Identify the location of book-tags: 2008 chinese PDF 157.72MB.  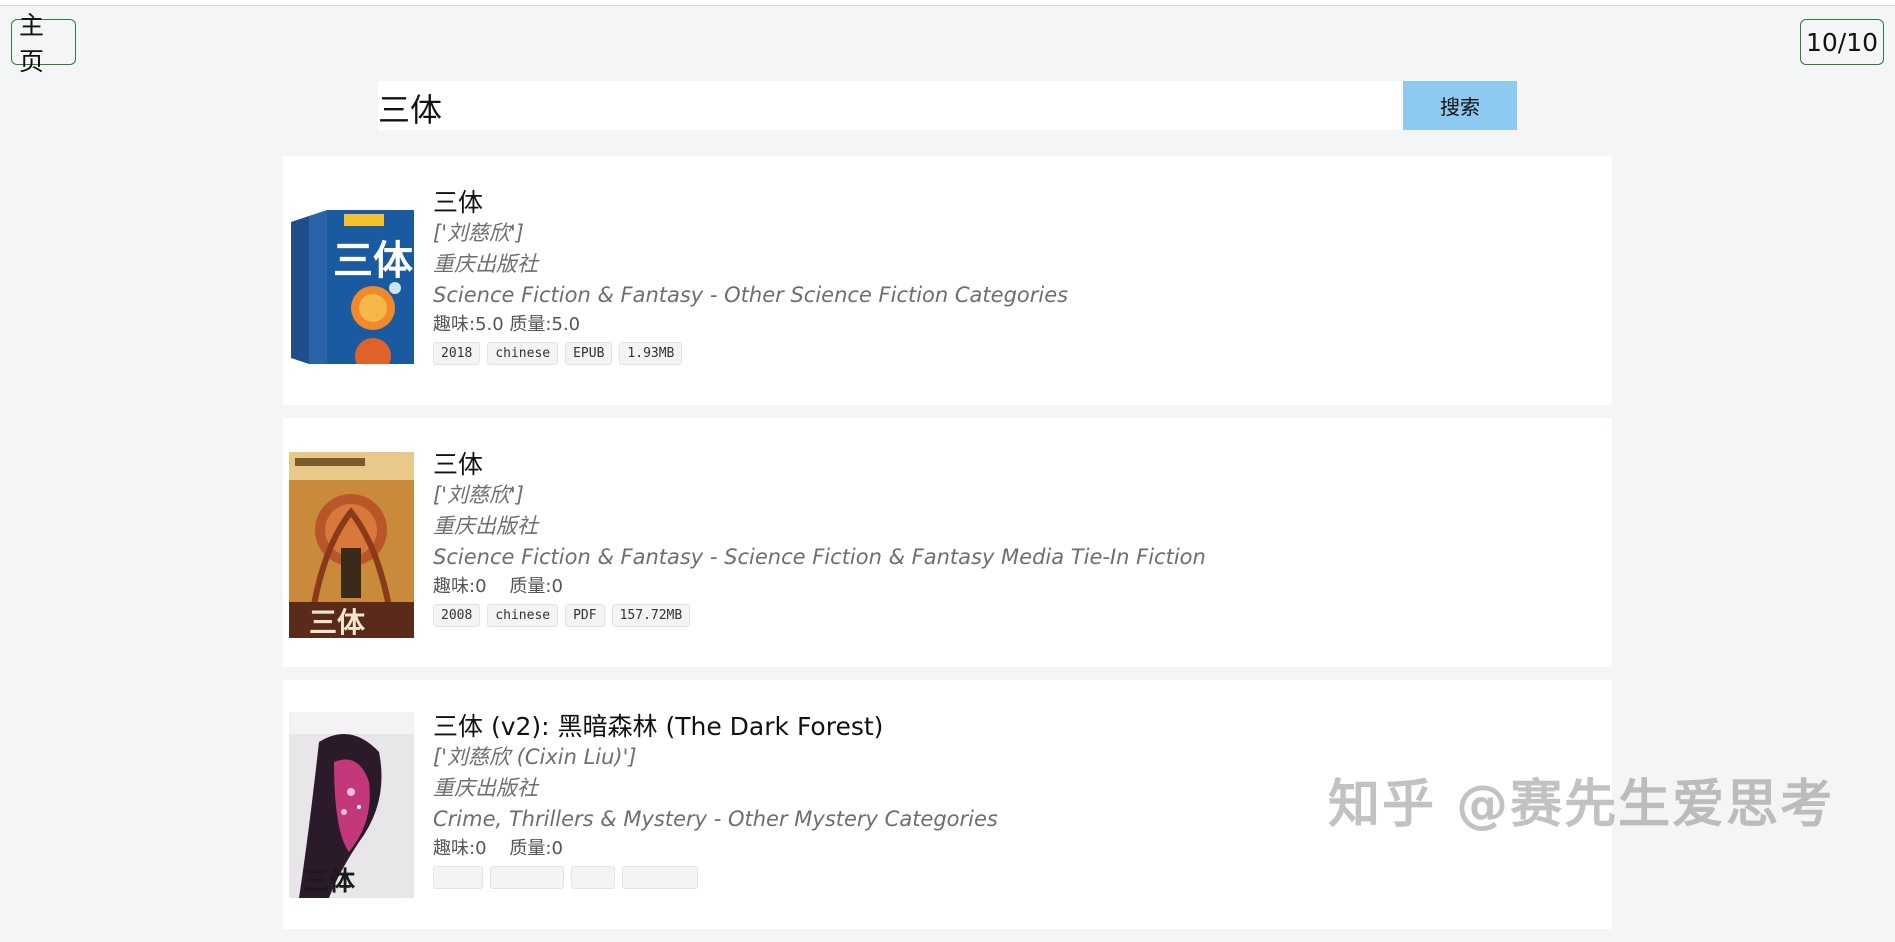
(819, 615).